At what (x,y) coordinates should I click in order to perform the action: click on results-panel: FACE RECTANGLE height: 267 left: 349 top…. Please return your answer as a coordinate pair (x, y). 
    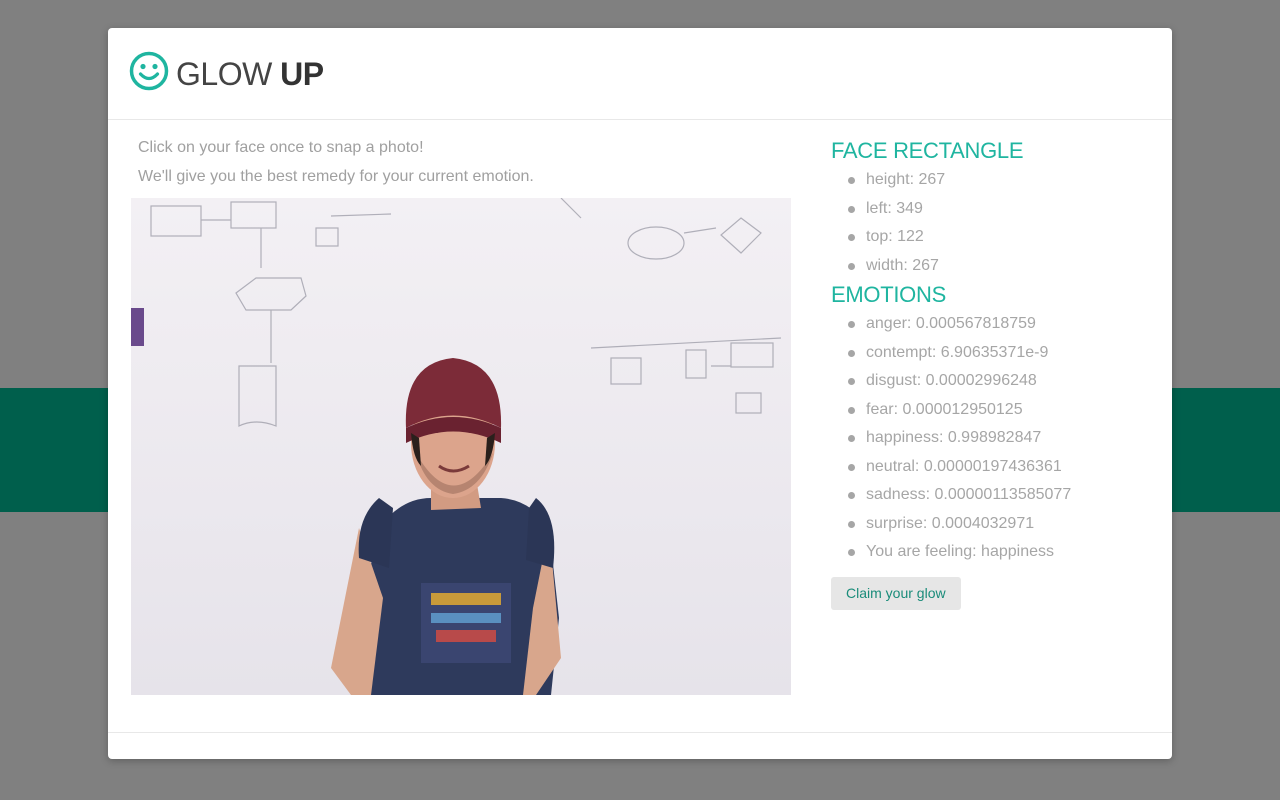
    Looking at the image, I should click on (991, 373).